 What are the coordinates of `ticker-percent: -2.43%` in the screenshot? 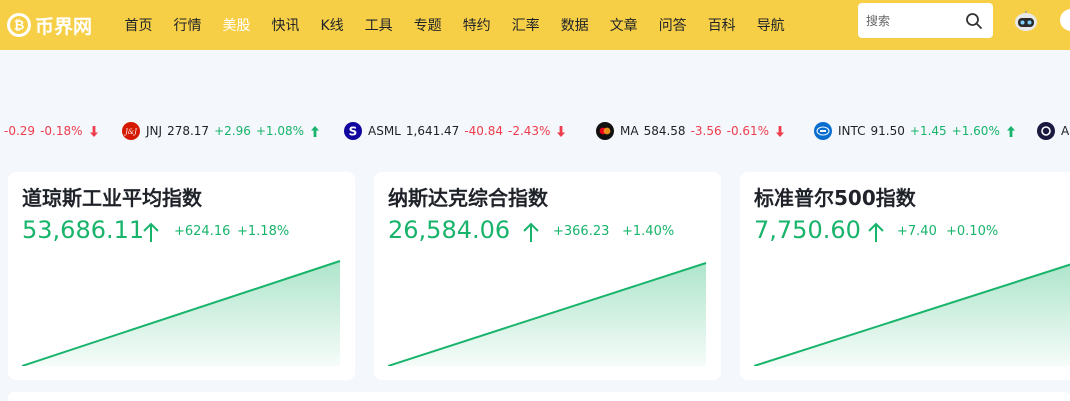 It's located at (529, 131).